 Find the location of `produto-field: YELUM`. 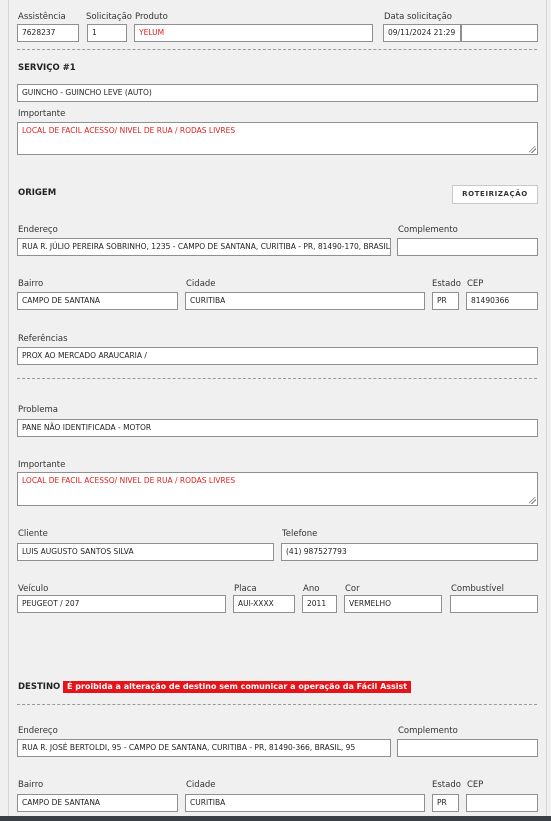

produto-field: YELUM is located at coordinates (253, 33).